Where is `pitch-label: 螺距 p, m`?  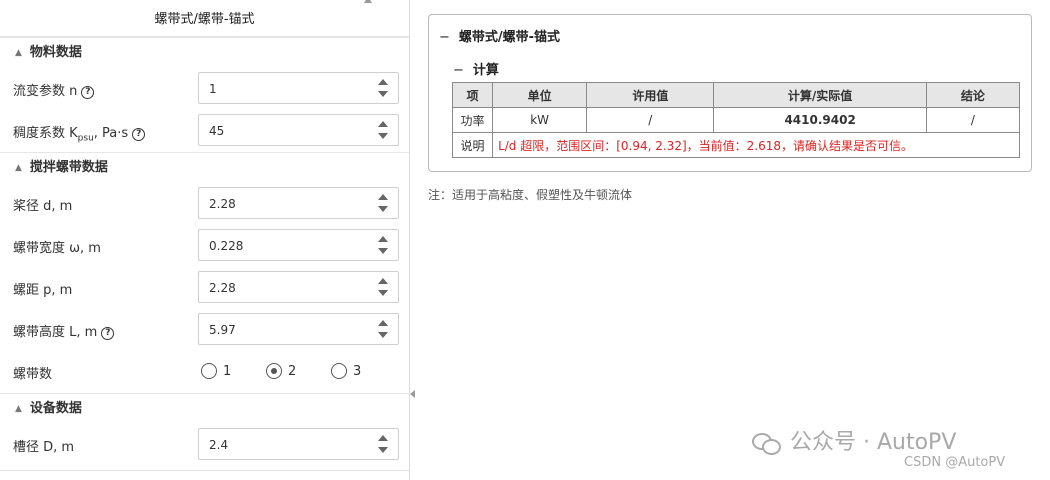 pitch-label: 螺距 p, m is located at coordinates (43, 290).